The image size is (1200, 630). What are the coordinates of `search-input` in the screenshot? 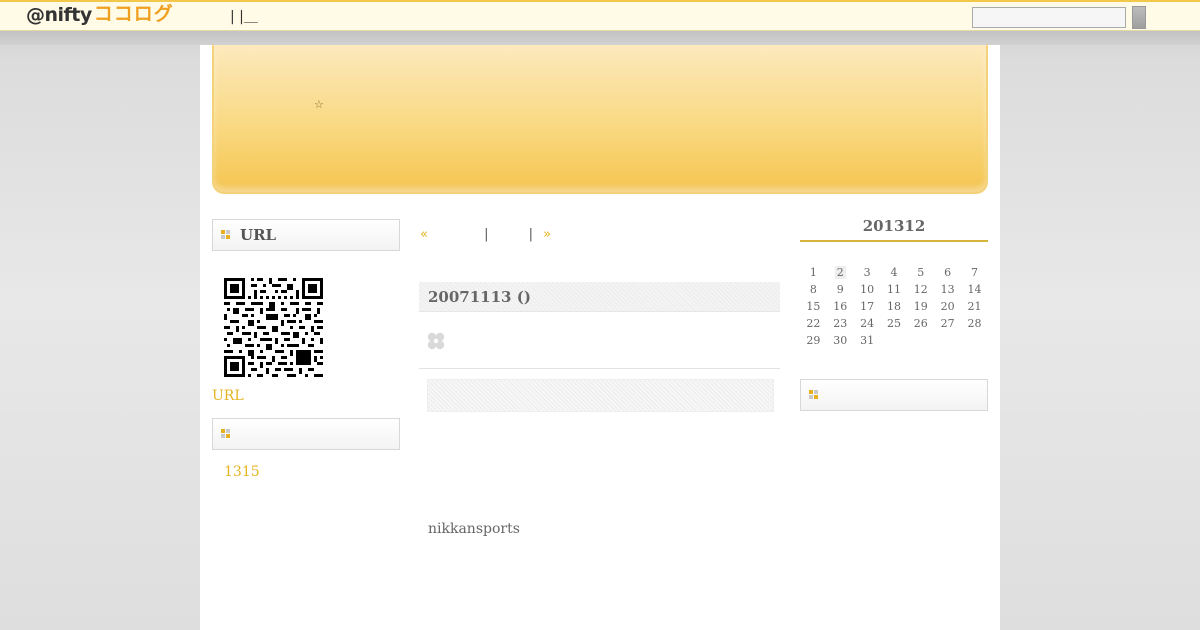 It's located at (1049, 17).